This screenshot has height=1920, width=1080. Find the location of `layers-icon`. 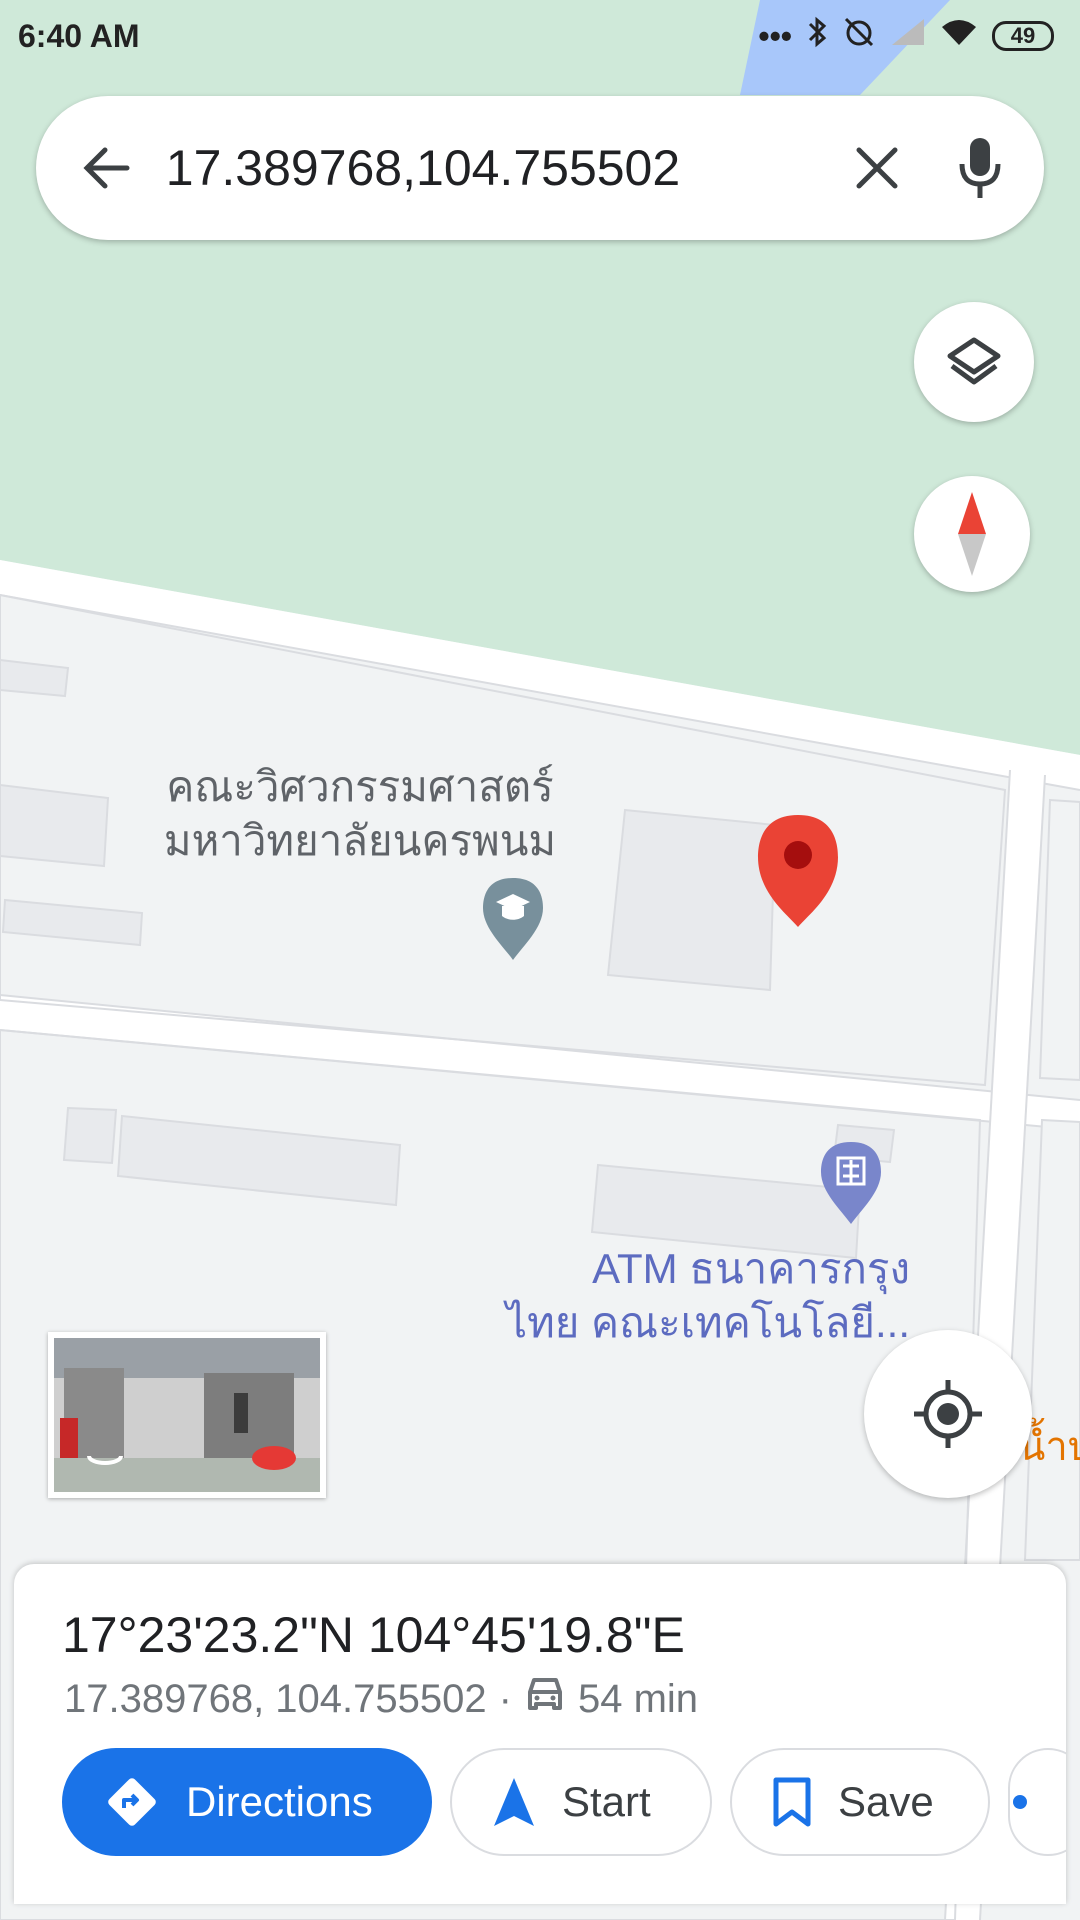

layers-icon is located at coordinates (974, 361).